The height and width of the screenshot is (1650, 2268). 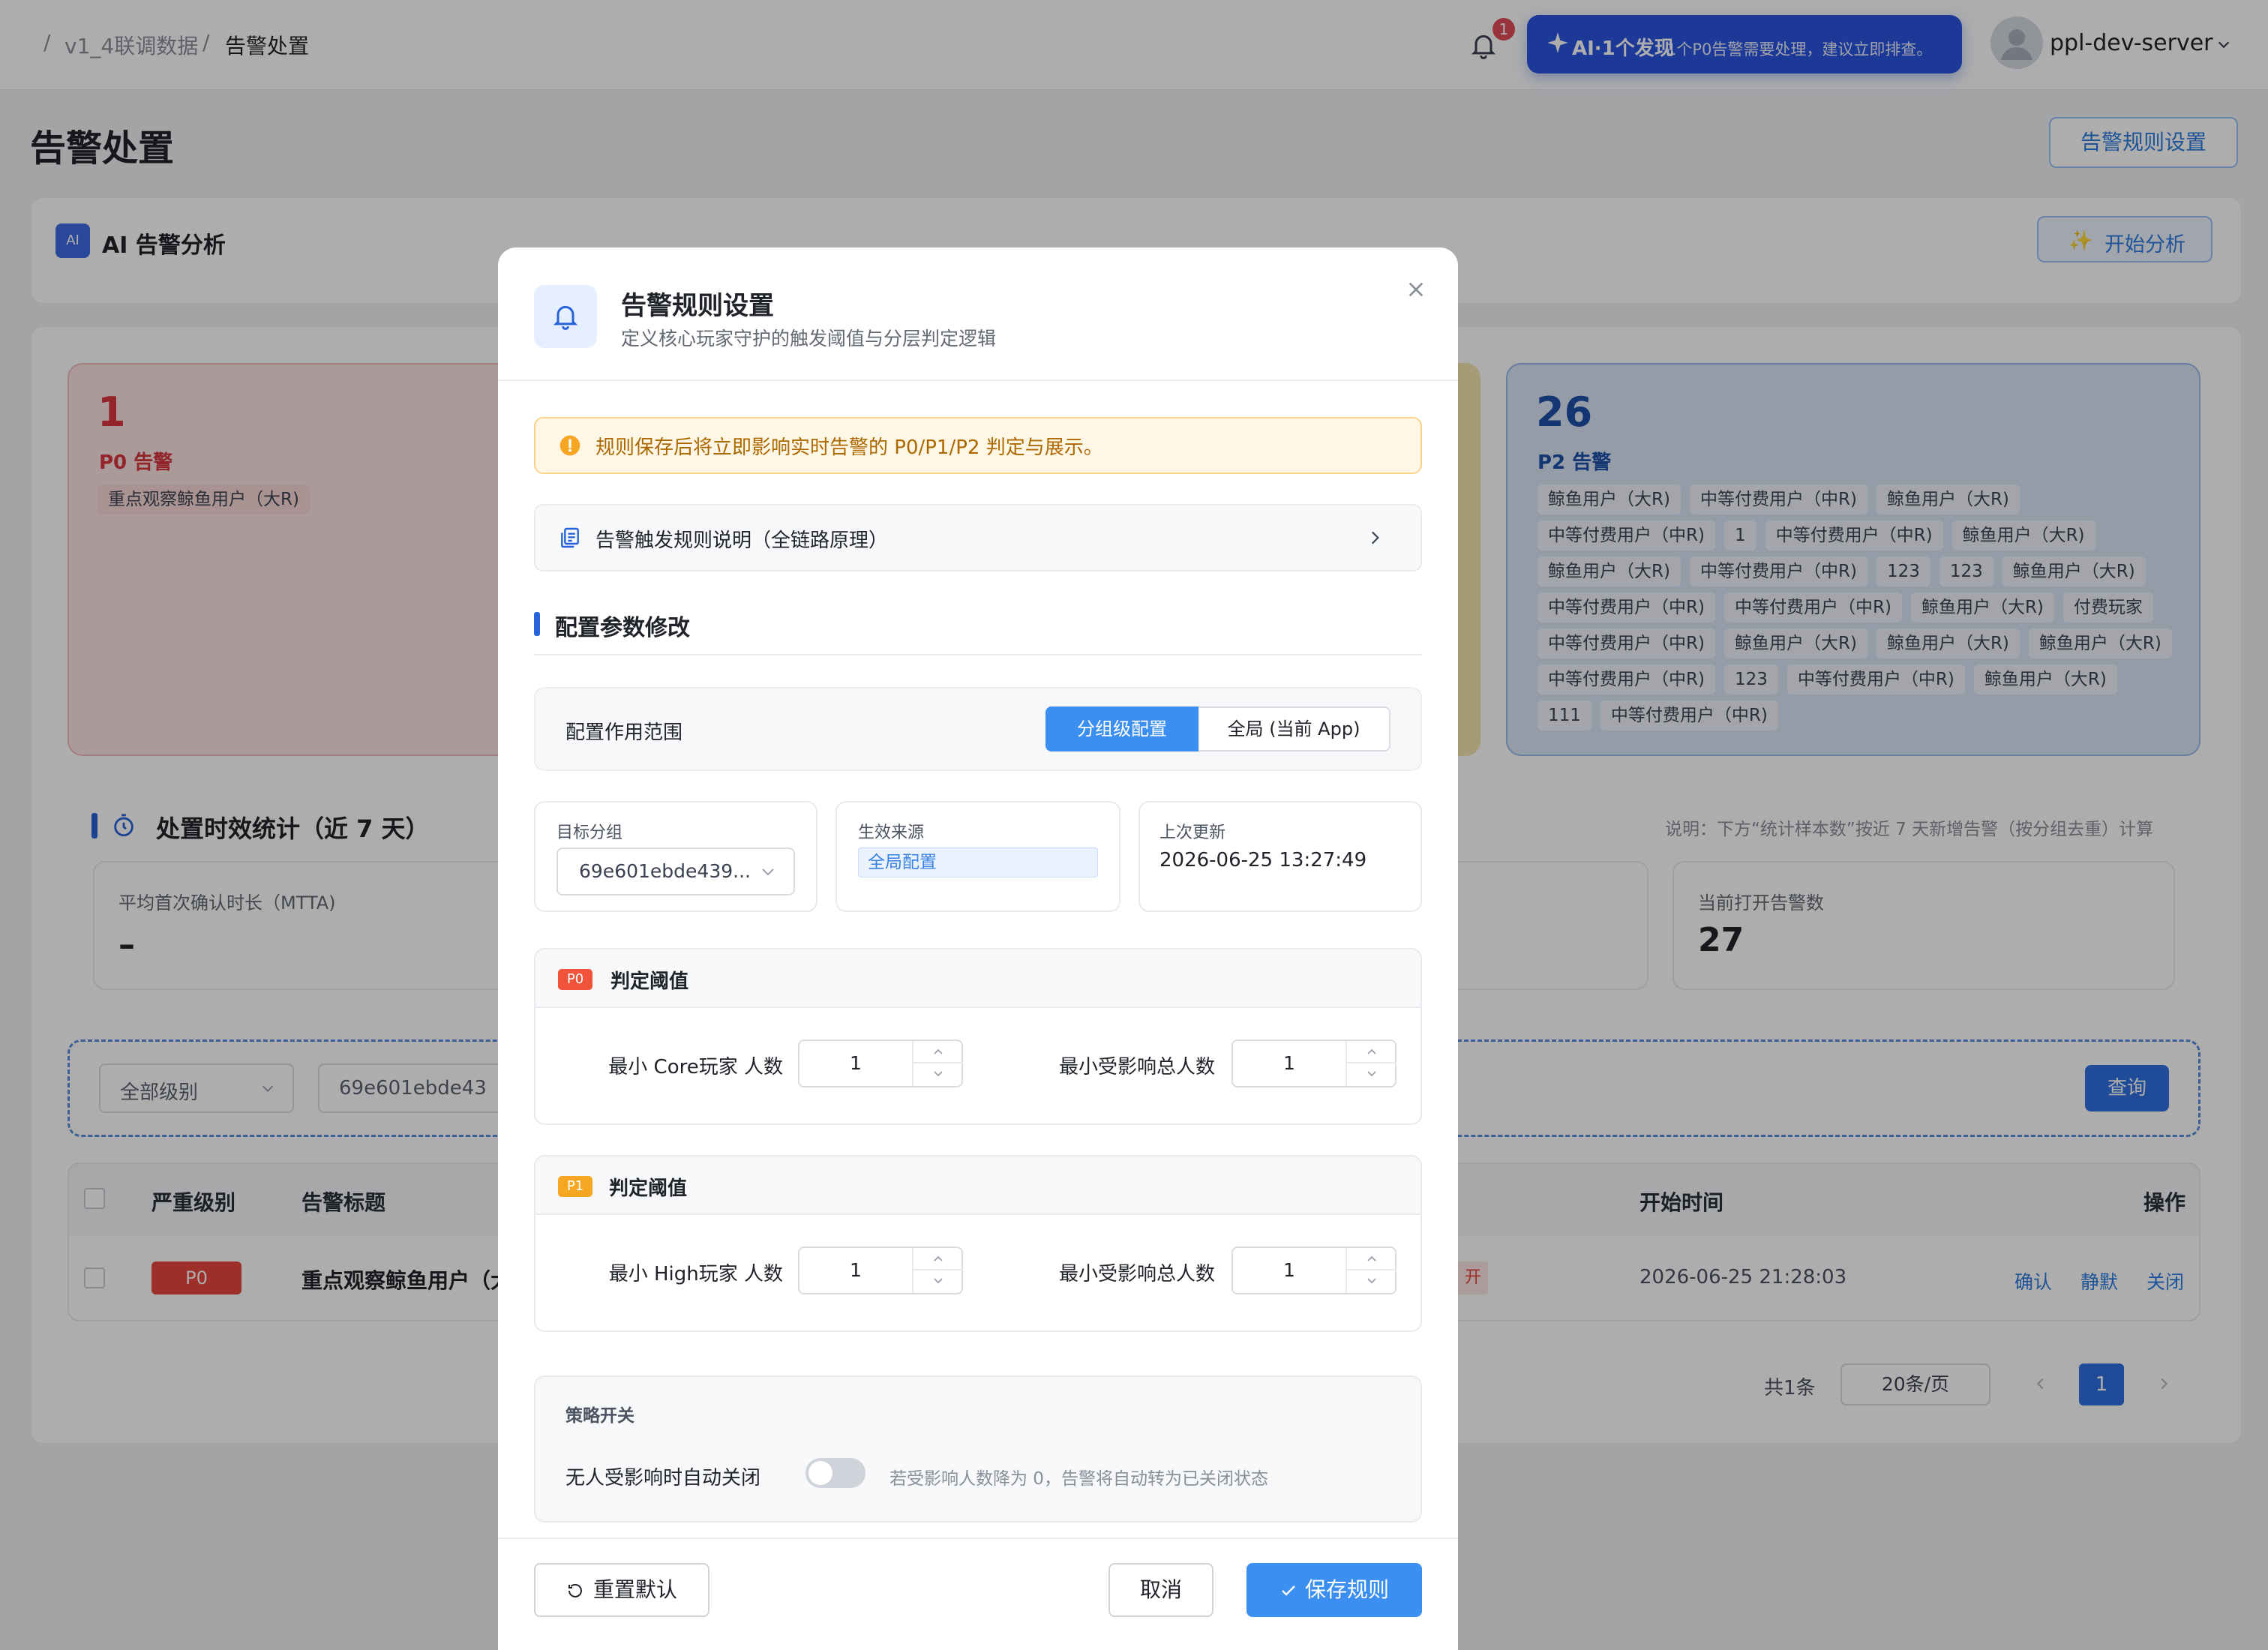 What do you see at coordinates (622, 628) in the screenshot?
I see `section-title: 配置参数修改` at bounding box center [622, 628].